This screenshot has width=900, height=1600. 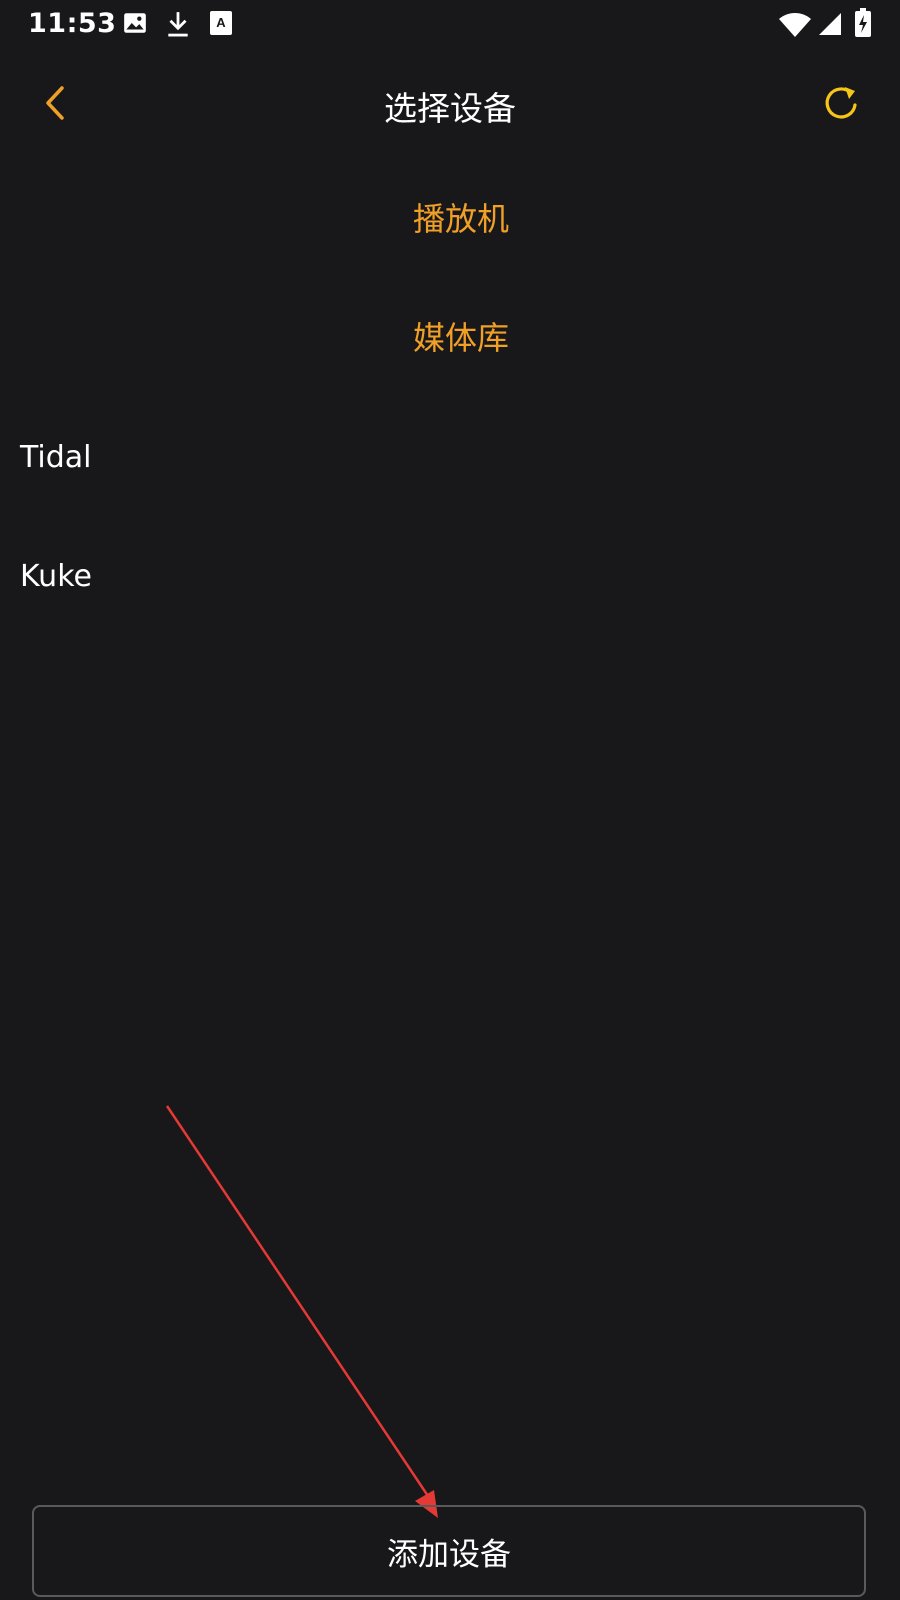 I want to click on list-item-tidal: Tidal, so click(x=450, y=457).